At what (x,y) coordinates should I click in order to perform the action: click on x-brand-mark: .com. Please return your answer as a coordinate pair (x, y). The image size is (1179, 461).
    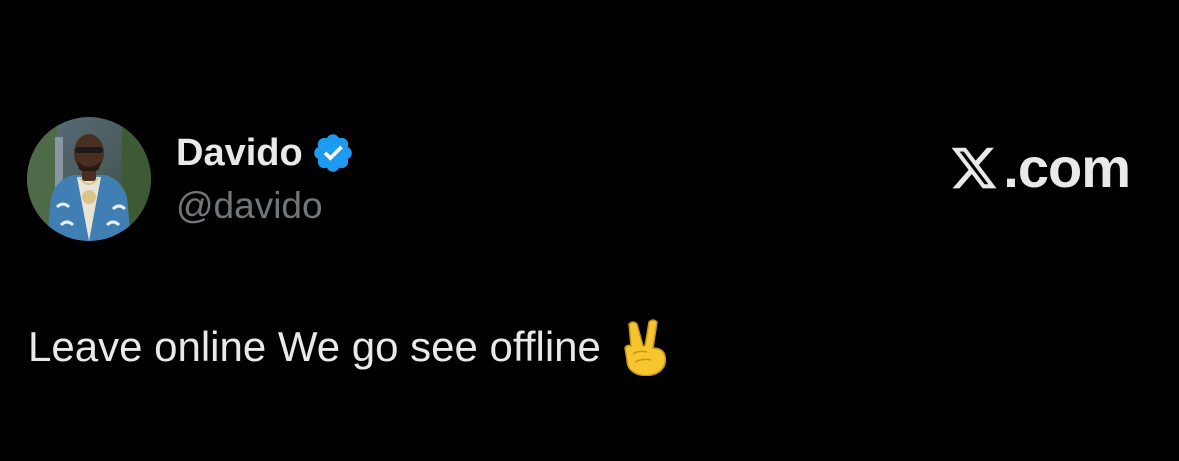
    Looking at the image, I should click on (1039, 167).